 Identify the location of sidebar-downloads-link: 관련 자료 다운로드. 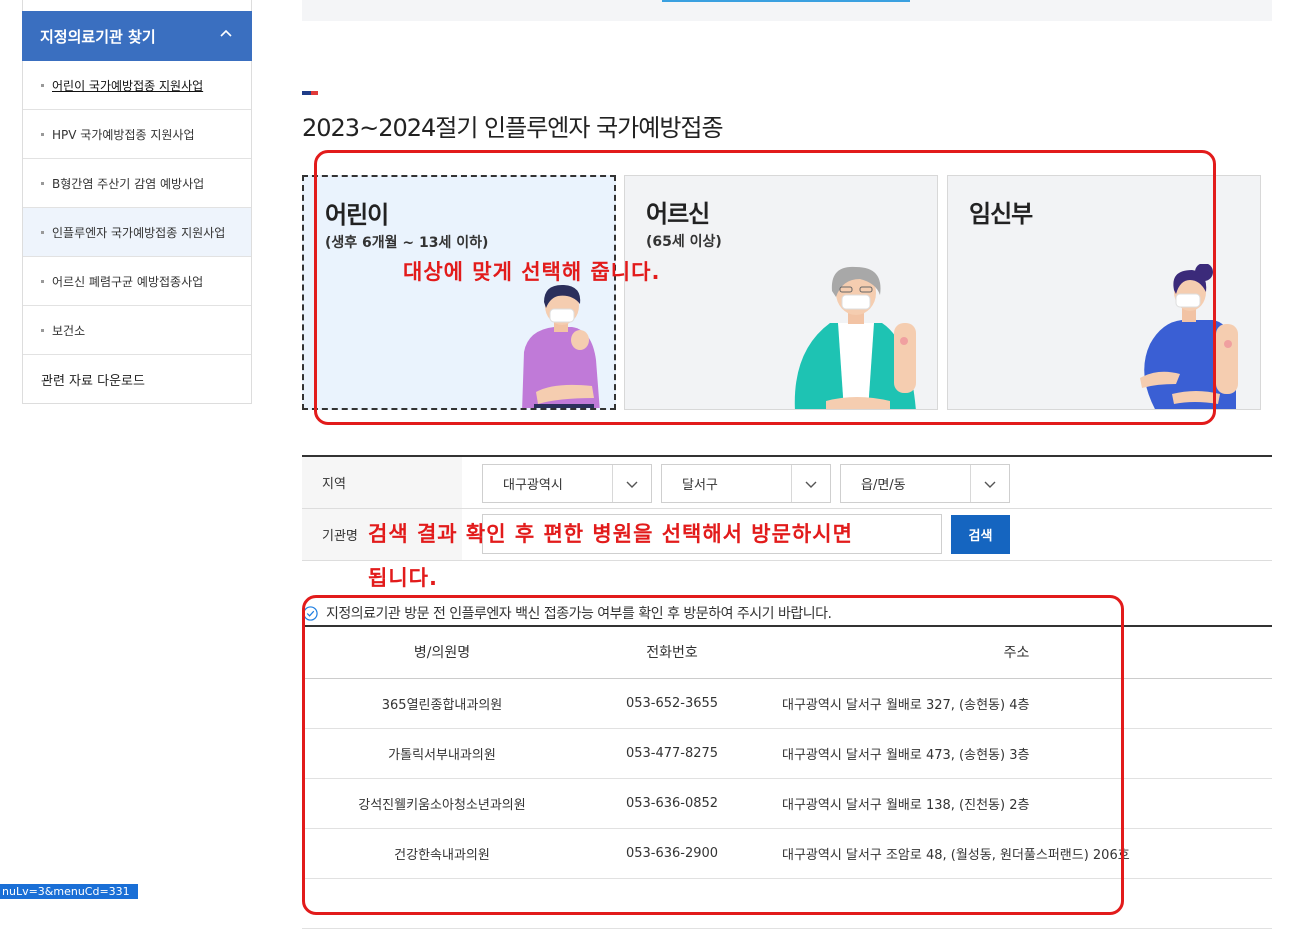
(137, 379).